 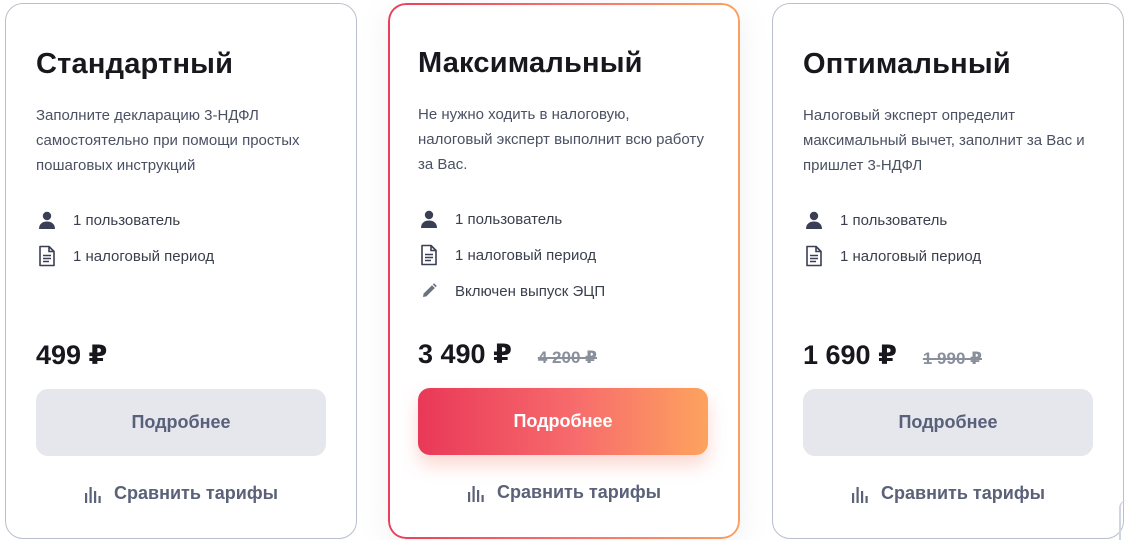 What do you see at coordinates (952, 358) in the screenshot?
I see `old-price: 1 990 ₽` at bounding box center [952, 358].